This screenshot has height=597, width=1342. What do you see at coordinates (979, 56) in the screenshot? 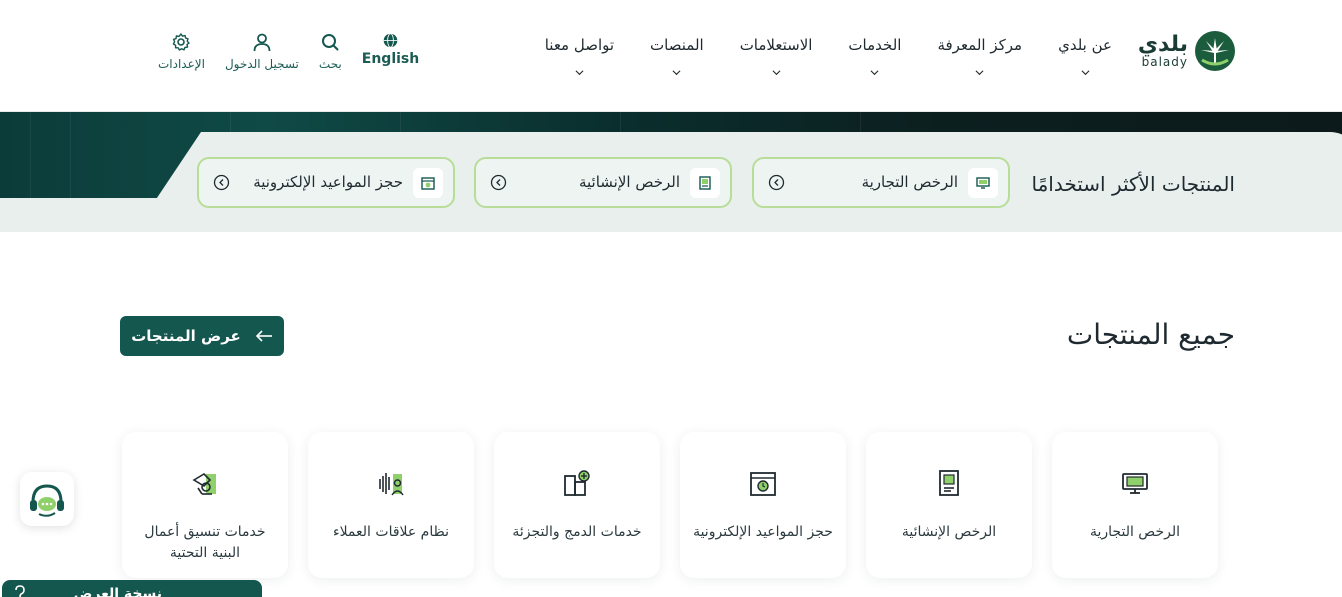
I see `nav-item-knowledge-center: مركز المعرفة` at bounding box center [979, 56].